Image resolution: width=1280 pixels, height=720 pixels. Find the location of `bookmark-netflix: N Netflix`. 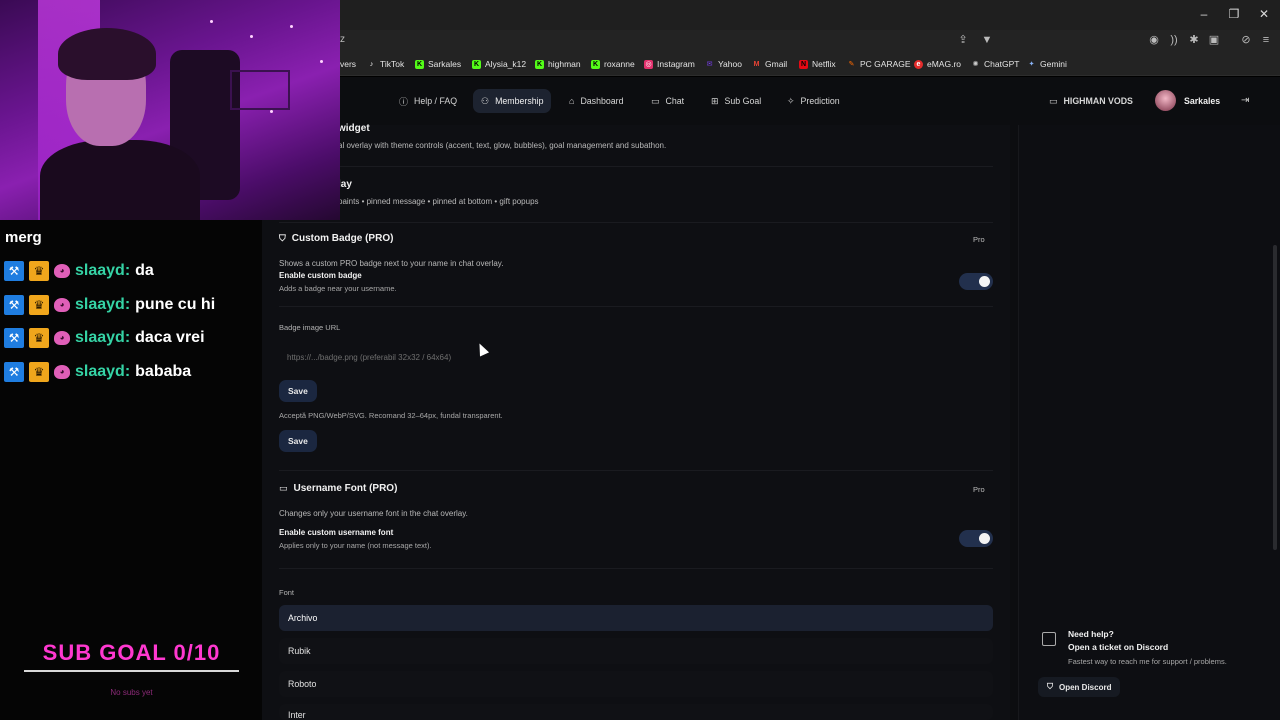

bookmark-netflix: N Netflix is located at coordinates (817, 64).